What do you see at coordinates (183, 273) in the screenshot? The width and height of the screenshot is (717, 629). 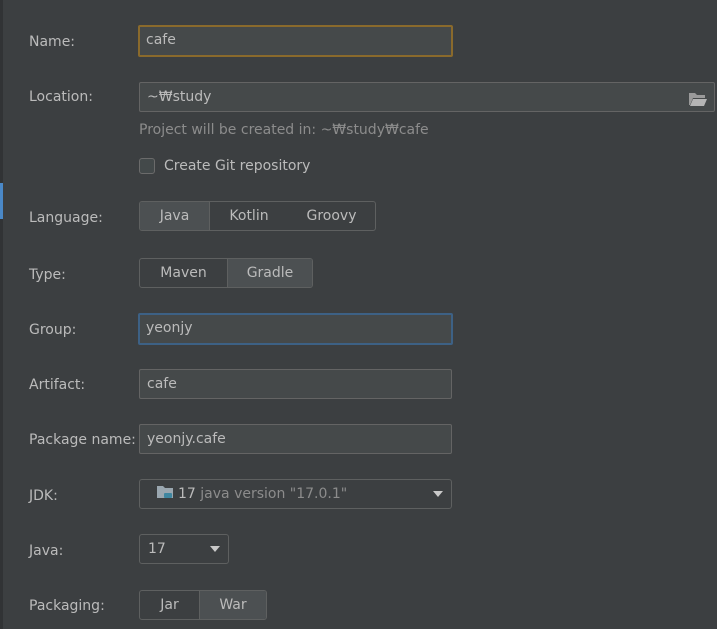 I see `type-maven-button: Maven` at bounding box center [183, 273].